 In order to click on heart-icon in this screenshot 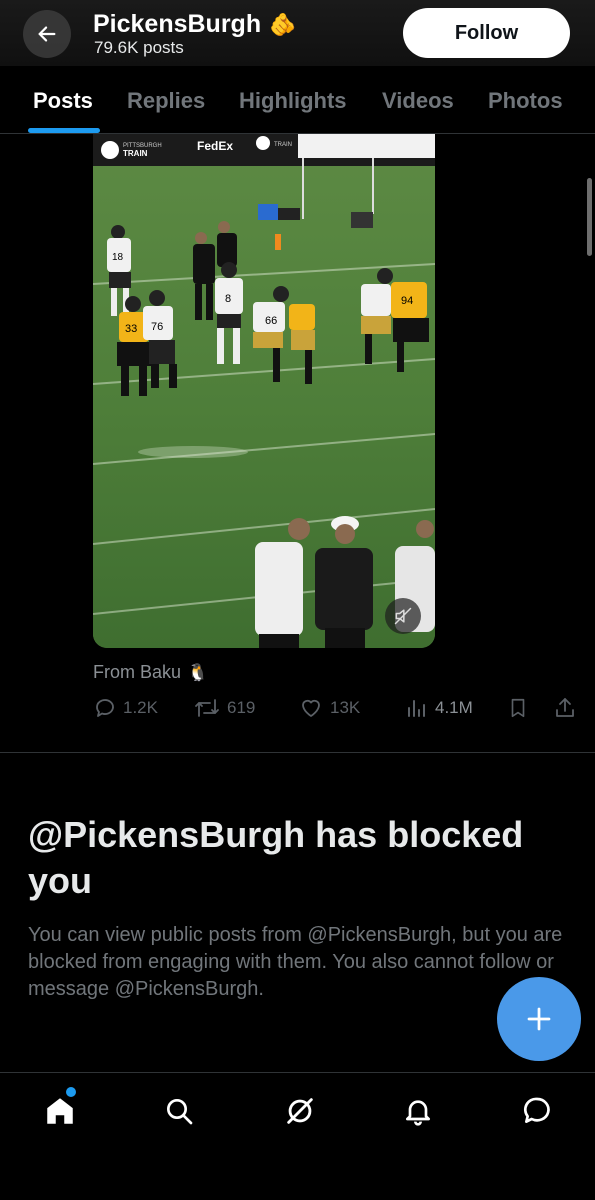, I will do `click(311, 708)`.